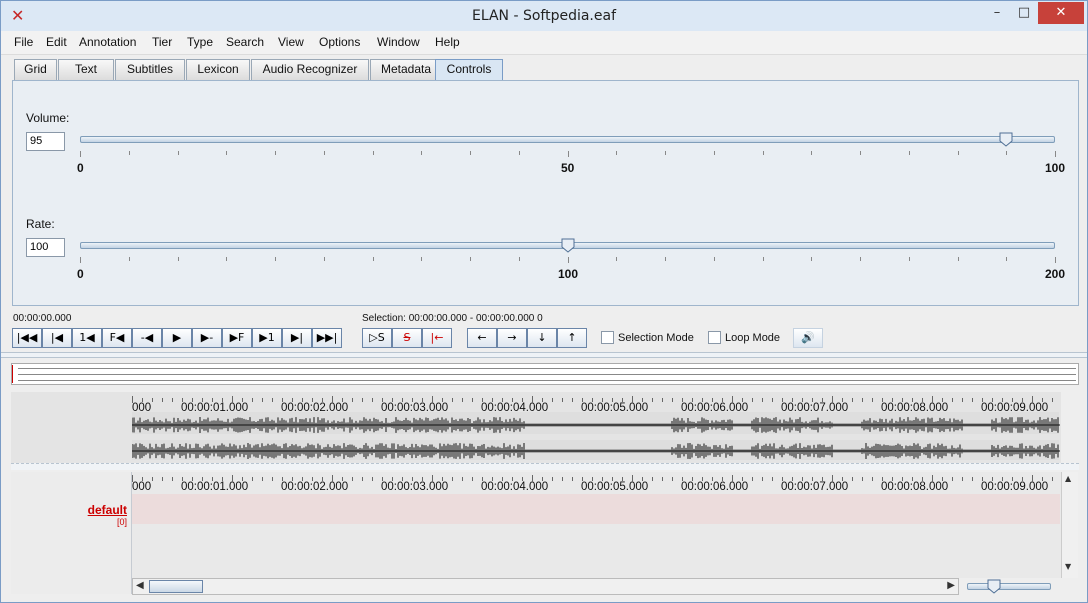 The width and height of the screenshot is (1088, 603). What do you see at coordinates (310, 69) in the screenshot?
I see `tab-audio-recognizer: Audio Recognizer` at bounding box center [310, 69].